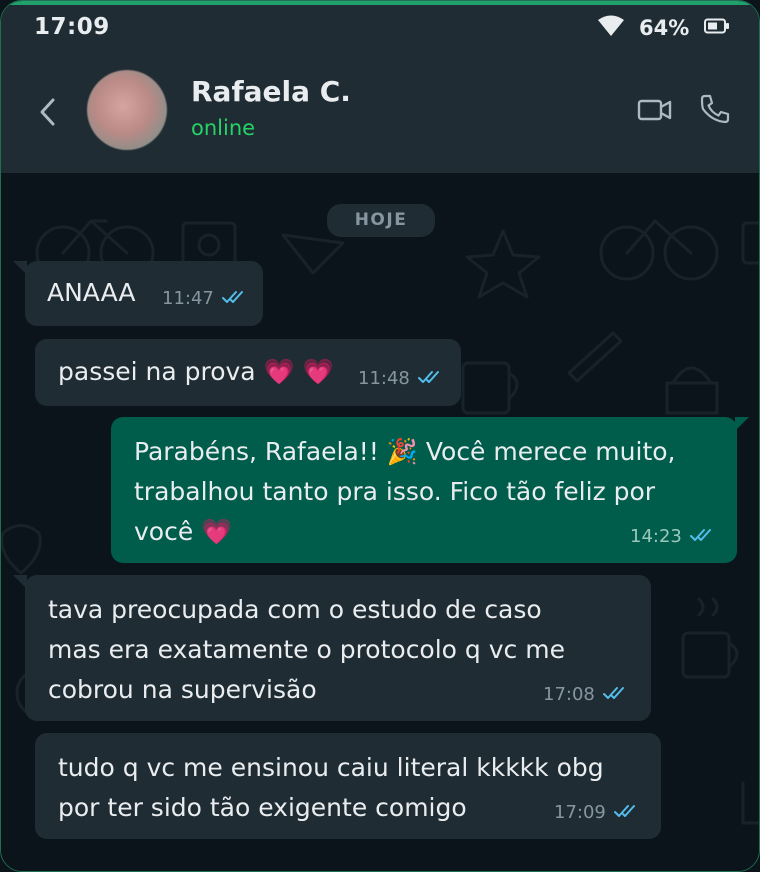  What do you see at coordinates (580, 812) in the screenshot?
I see `message-time: 17:09` at bounding box center [580, 812].